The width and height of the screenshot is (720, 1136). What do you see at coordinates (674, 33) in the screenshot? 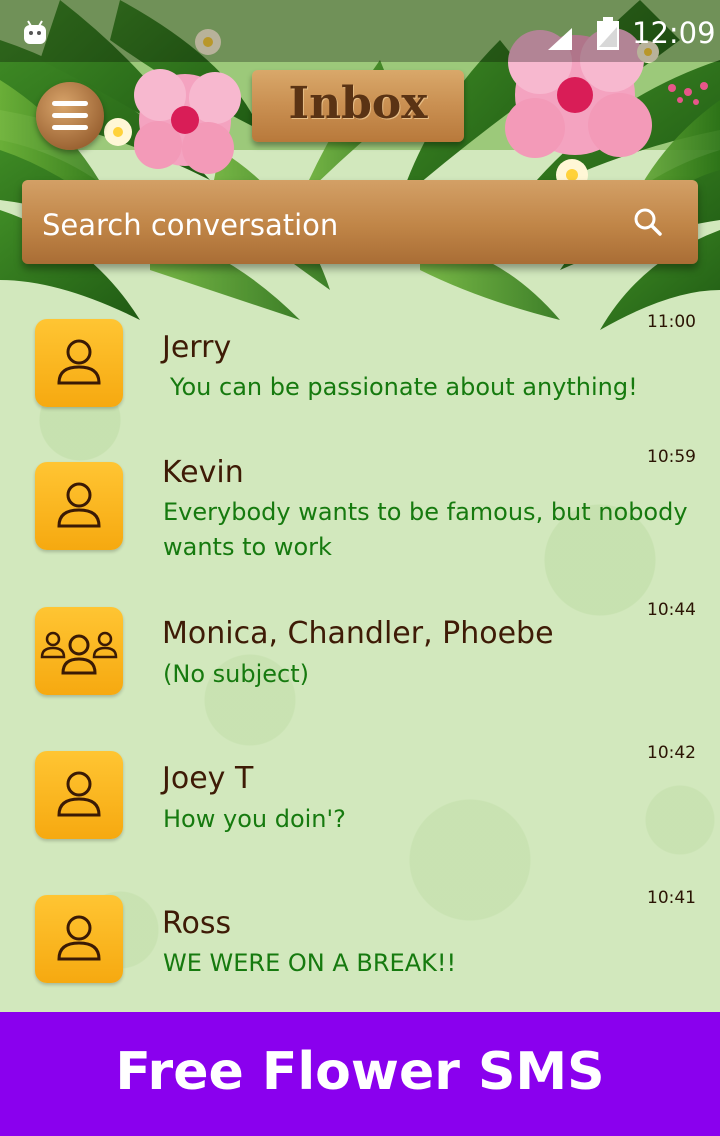
I see `status-time: 12:09` at bounding box center [674, 33].